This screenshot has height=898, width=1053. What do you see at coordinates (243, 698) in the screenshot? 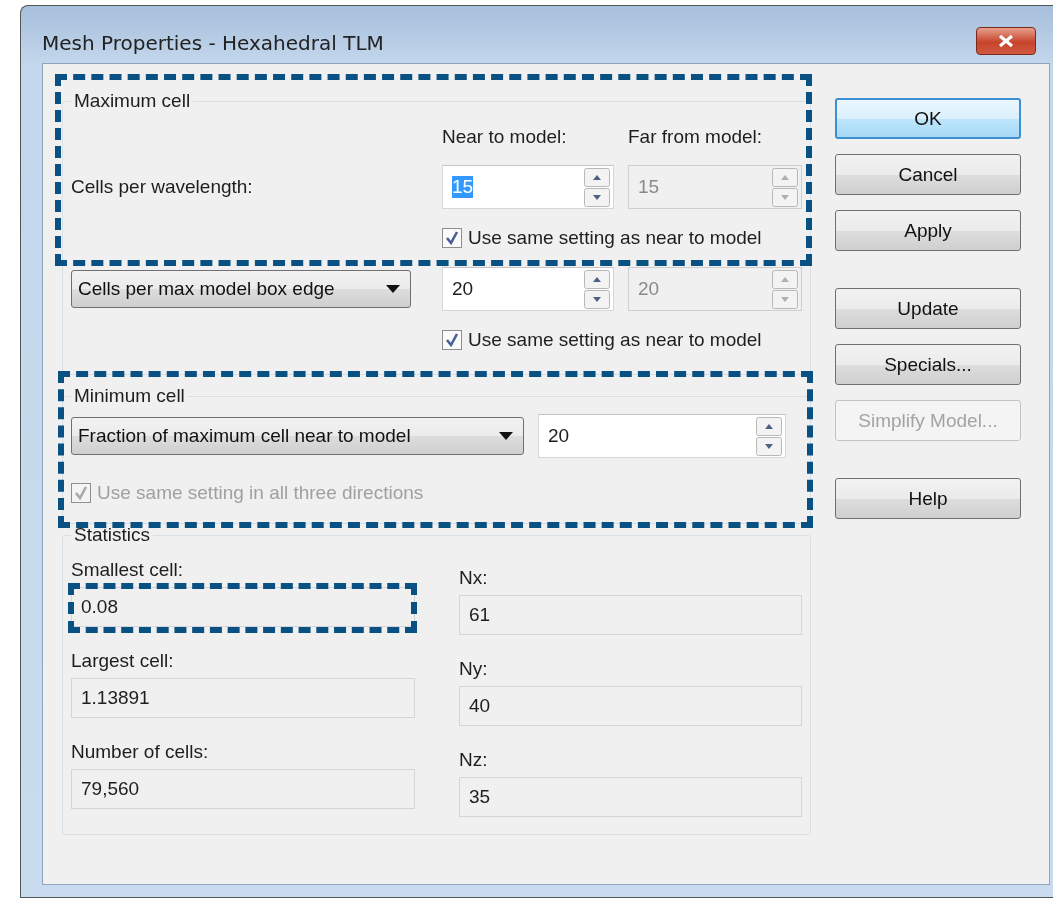
I see `read-only-field: 1.13891` at bounding box center [243, 698].